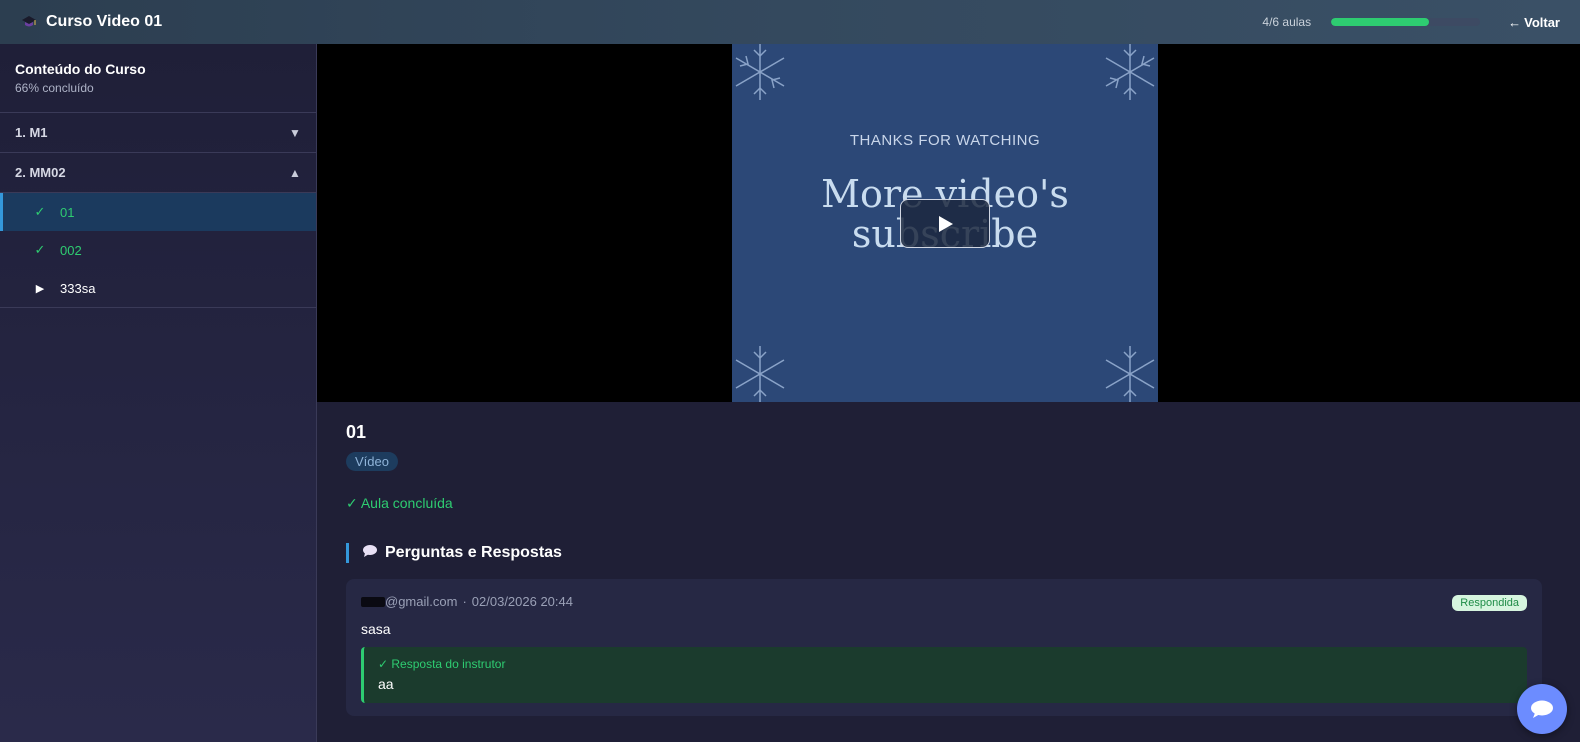 This screenshot has width=1580, height=742. I want to click on module-m1: 1. M1 ▼, so click(158, 133).